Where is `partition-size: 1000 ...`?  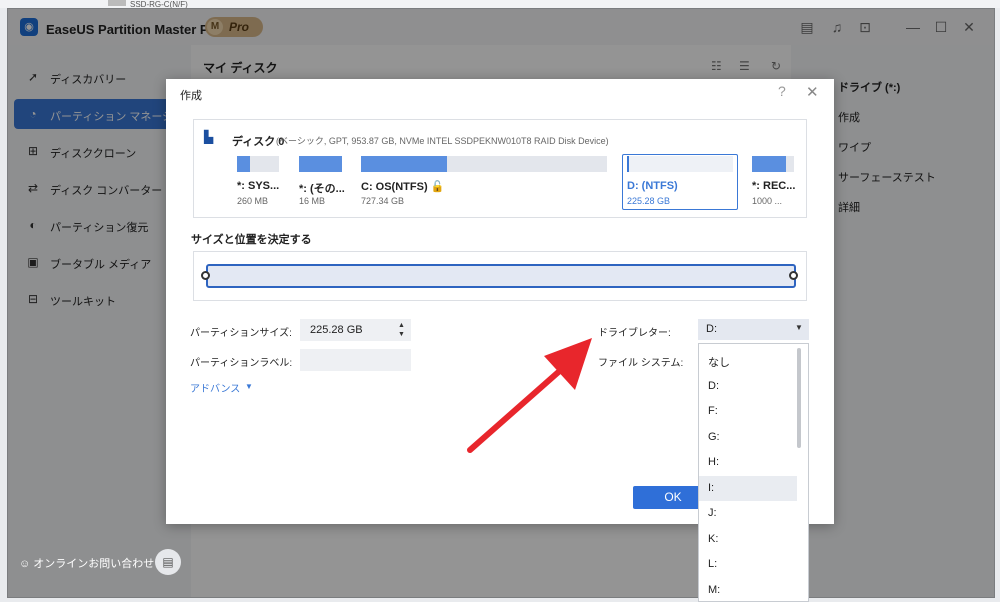
partition-size: 1000 ... is located at coordinates (767, 201).